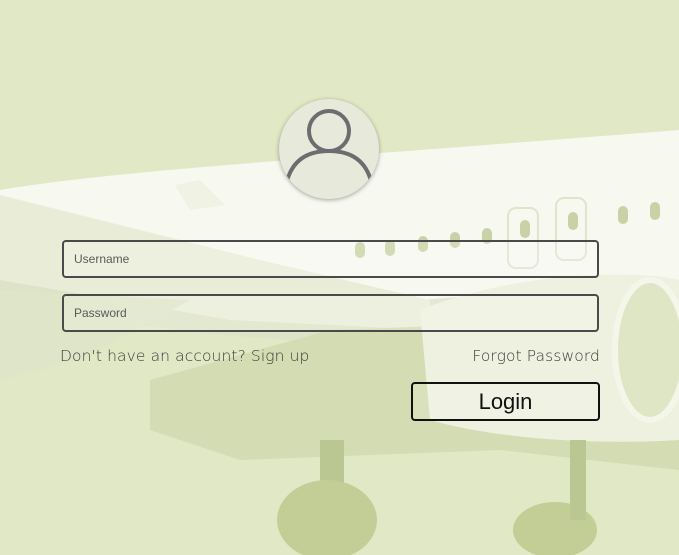  What do you see at coordinates (536, 356) in the screenshot?
I see `forgot-password-link: Forgot Password` at bounding box center [536, 356].